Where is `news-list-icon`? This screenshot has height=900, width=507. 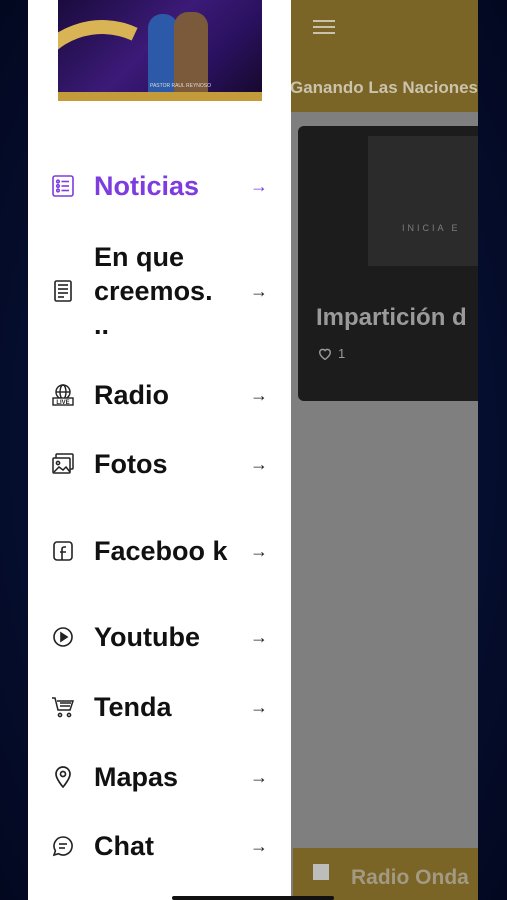
news-list-icon is located at coordinates (63, 186).